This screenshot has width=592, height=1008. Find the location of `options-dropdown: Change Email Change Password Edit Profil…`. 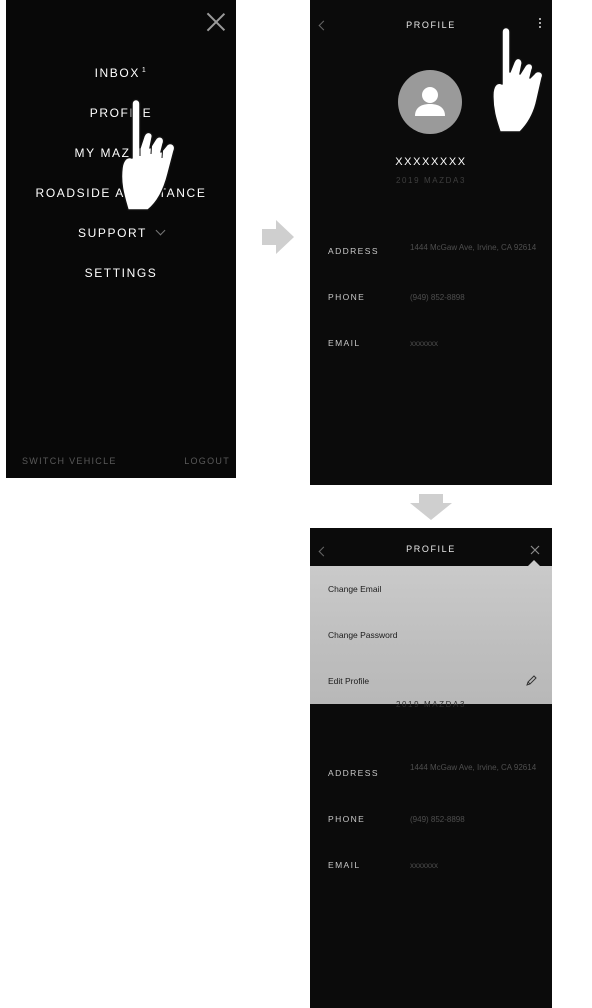

options-dropdown: Change Email Change Password Edit Profil… is located at coordinates (431, 632).